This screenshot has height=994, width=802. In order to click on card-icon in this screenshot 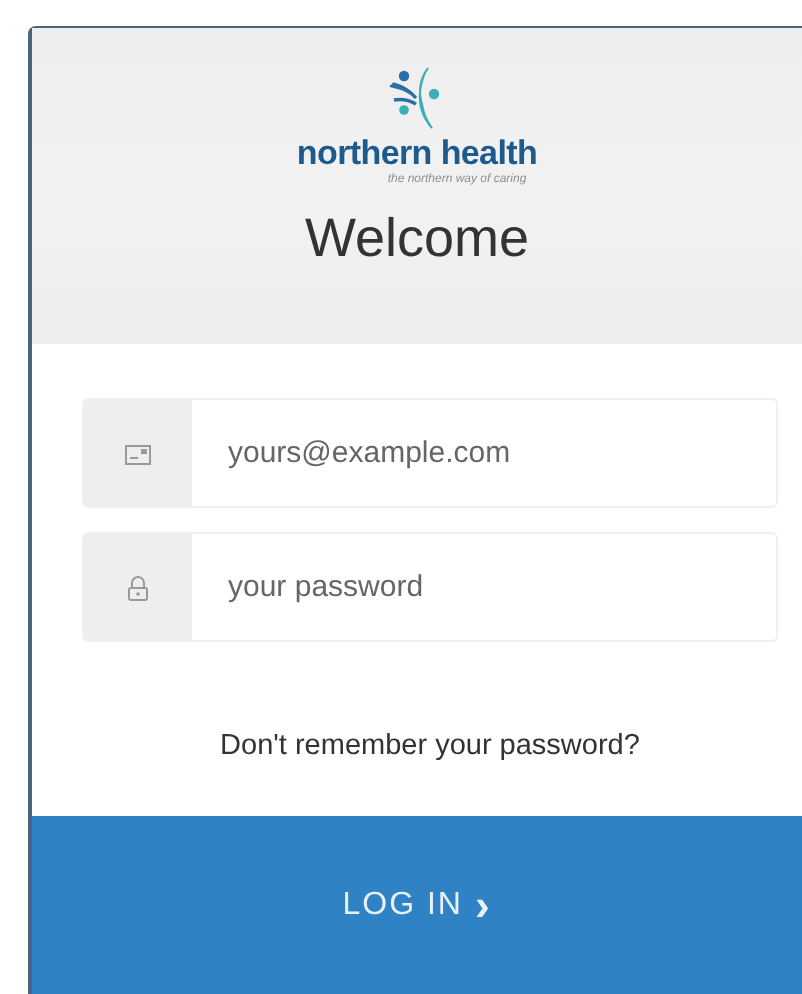, I will do `click(138, 453)`.